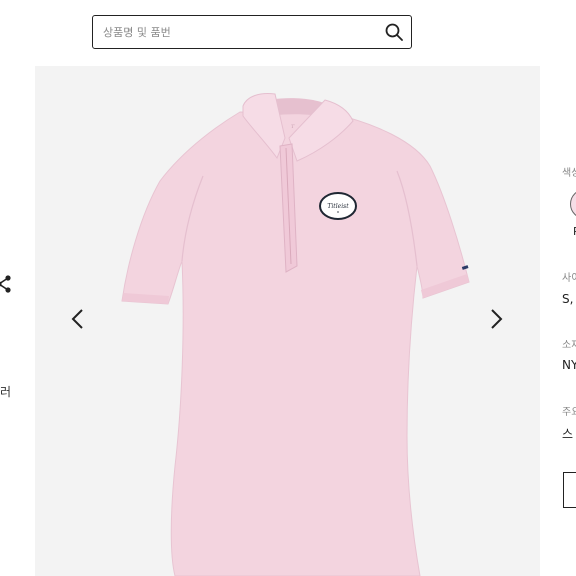 The height and width of the screenshot is (576, 576). I want to click on next-image-button, so click(497, 319).